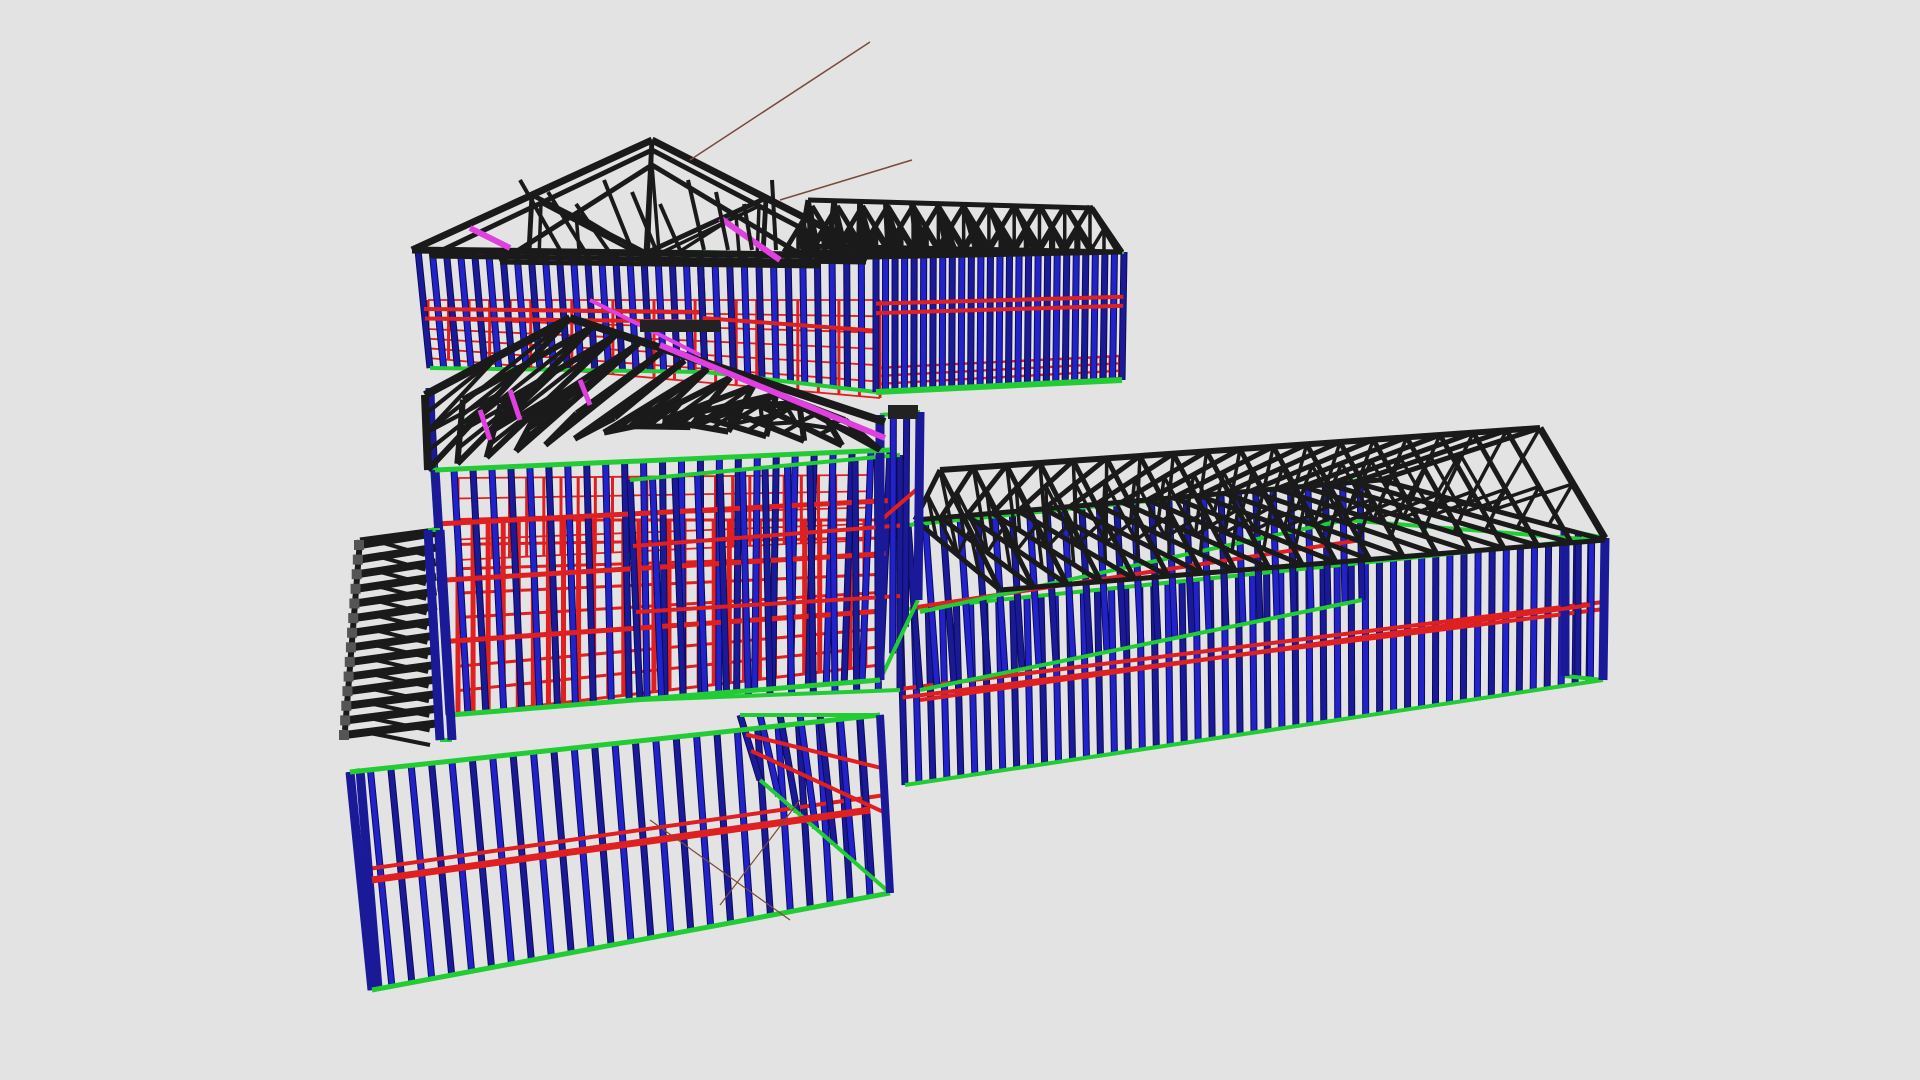 The width and height of the screenshot is (1920, 1080). Describe the element at coordinates (397, 738) in the screenshot. I see `lean-to-web` at that location.